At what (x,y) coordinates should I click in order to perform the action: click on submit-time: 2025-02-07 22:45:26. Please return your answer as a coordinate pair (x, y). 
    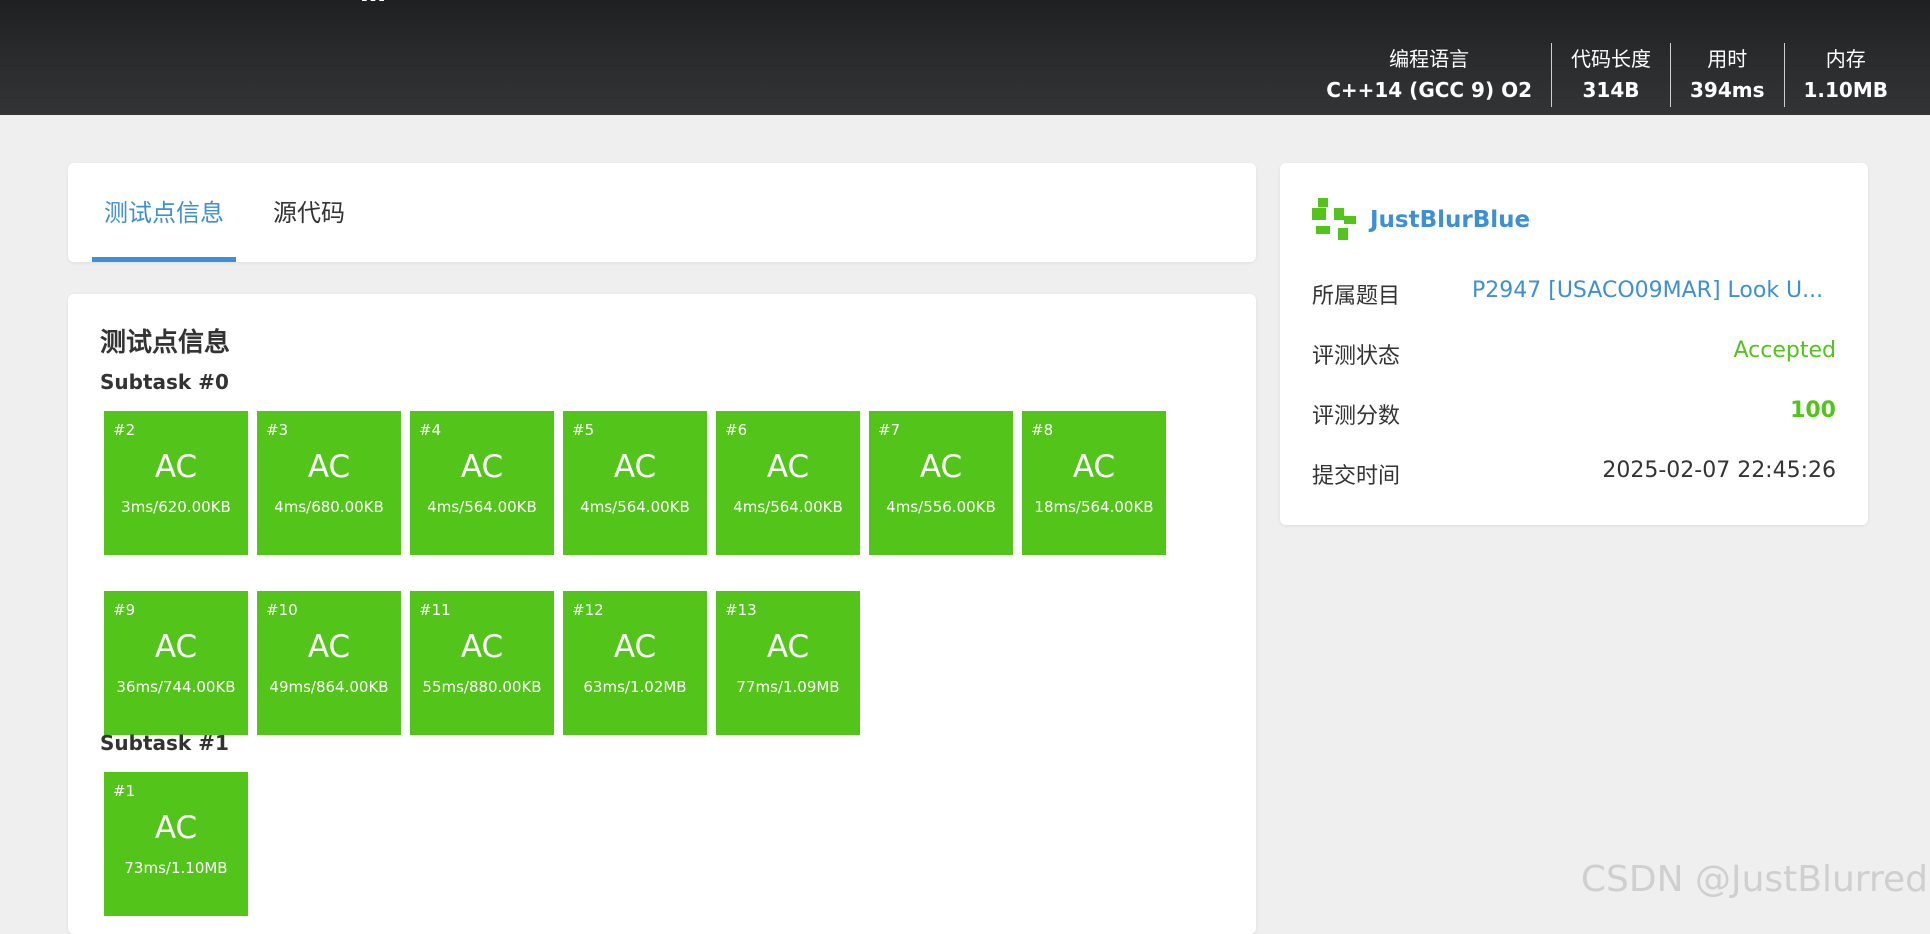
    Looking at the image, I should click on (1719, 470).